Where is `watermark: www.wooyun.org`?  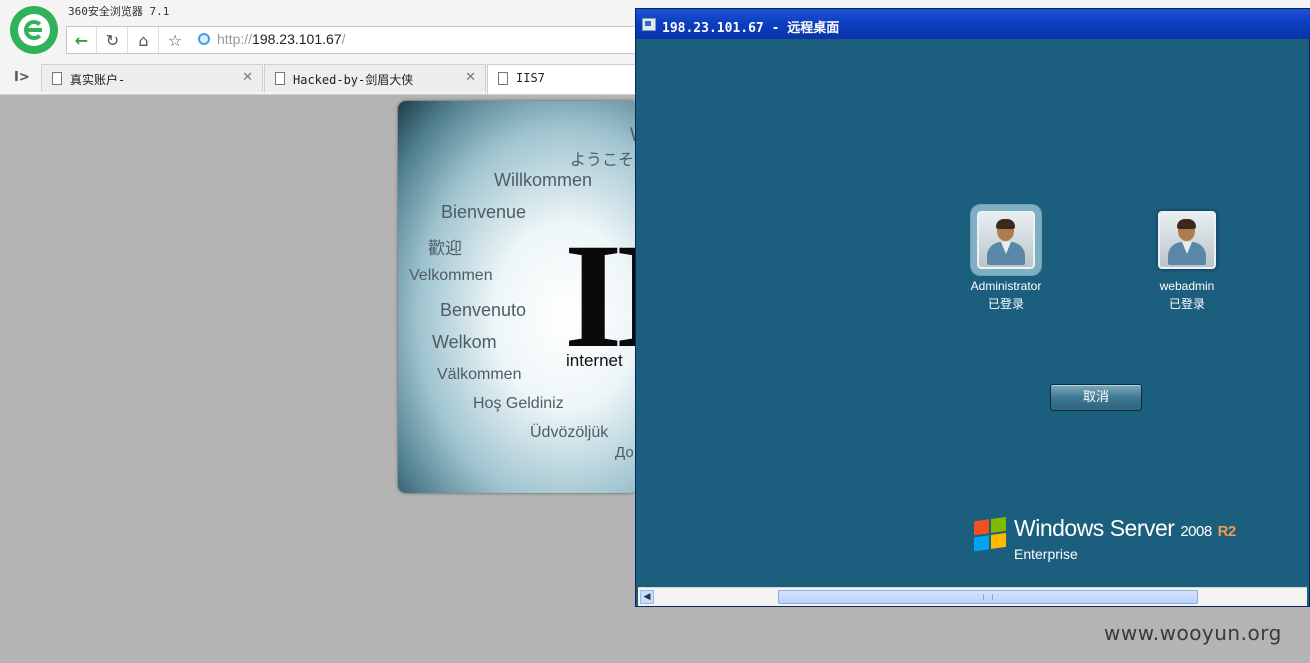
watermark: www.wooyun.org is located at coordinates (1193, 633).